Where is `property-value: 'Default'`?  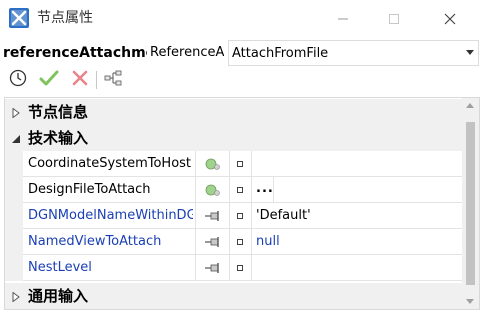
property-value: 'Default' is located at coordinates (283, 216).